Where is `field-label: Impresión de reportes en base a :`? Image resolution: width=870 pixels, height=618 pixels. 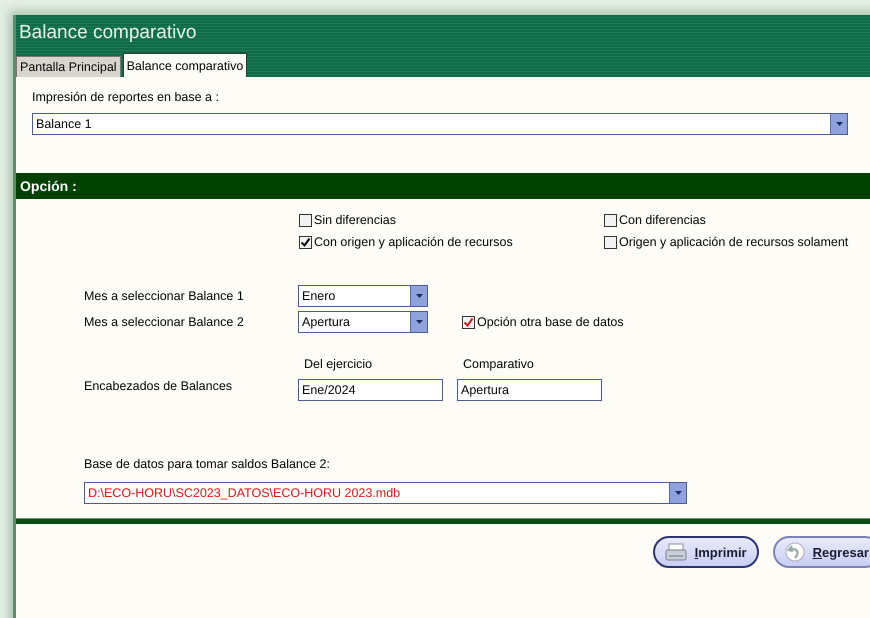
field-label: Impresión de reportes en base a : is located at coordinates (126, 97).